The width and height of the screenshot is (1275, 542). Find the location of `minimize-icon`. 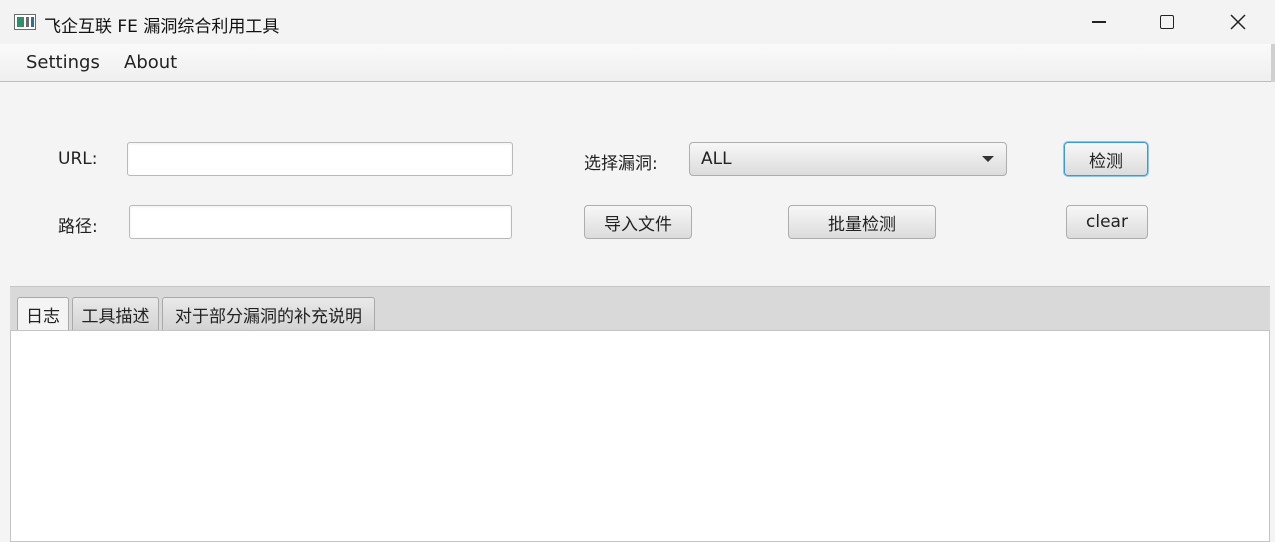

minimize-icon is located at coordinates (1099, 22).